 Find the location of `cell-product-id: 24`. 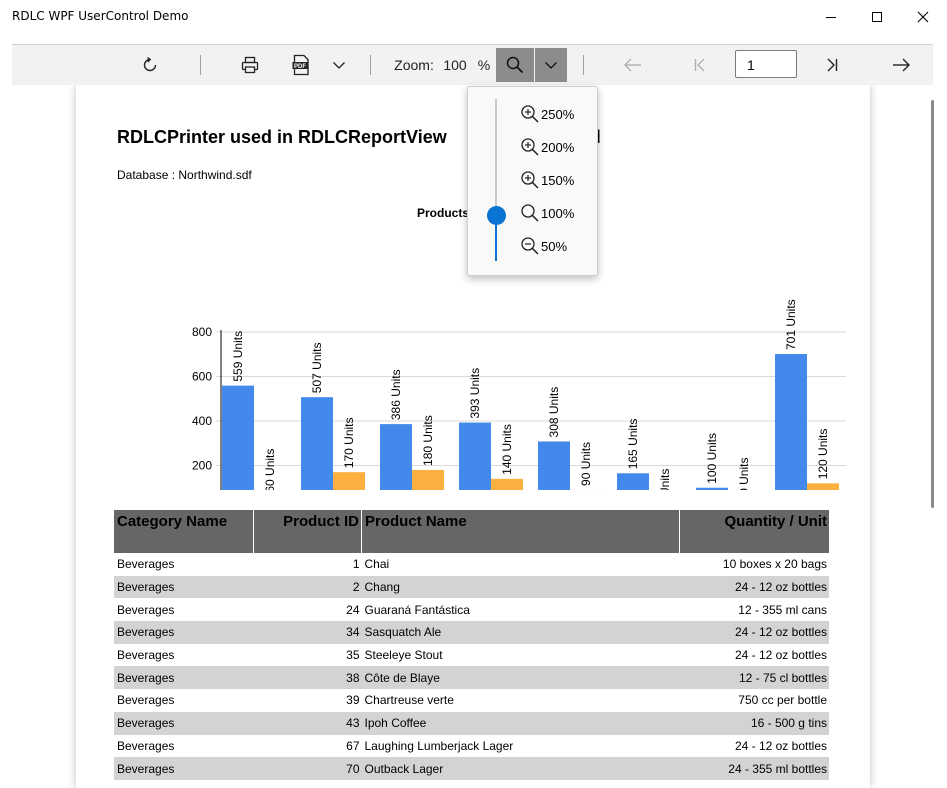

cell-product-id: 24 is located at coordinates (353, 609).